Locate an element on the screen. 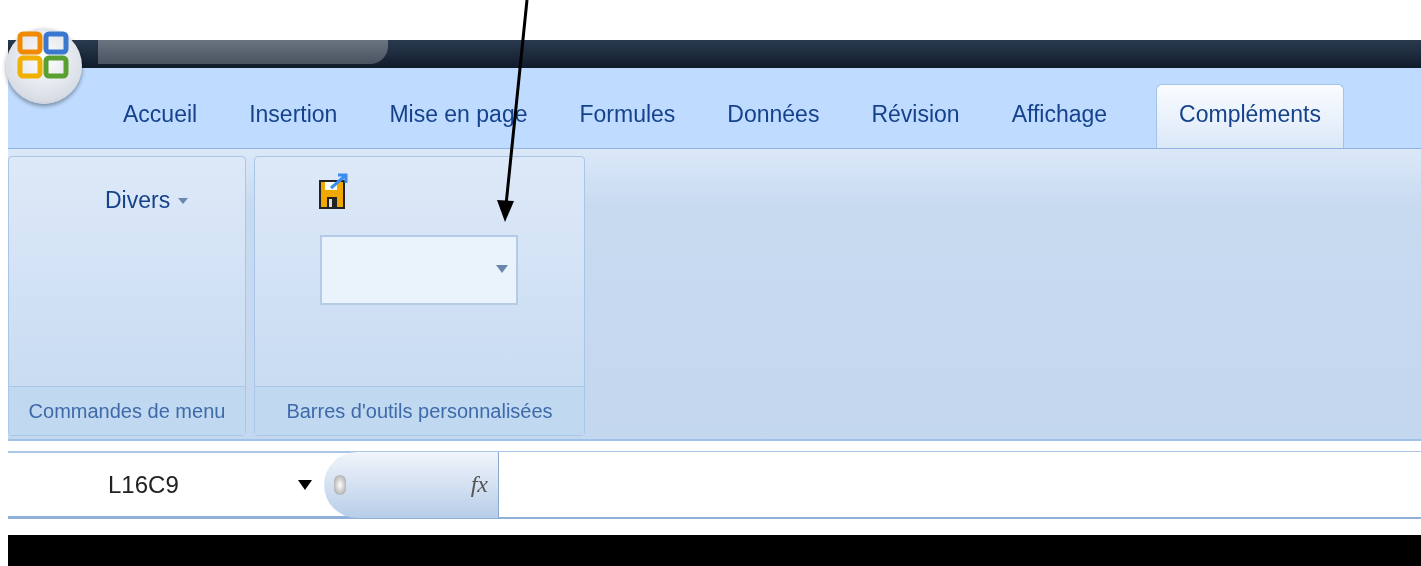  ribbon-tab: Révision is located at coordinates (915, 116).